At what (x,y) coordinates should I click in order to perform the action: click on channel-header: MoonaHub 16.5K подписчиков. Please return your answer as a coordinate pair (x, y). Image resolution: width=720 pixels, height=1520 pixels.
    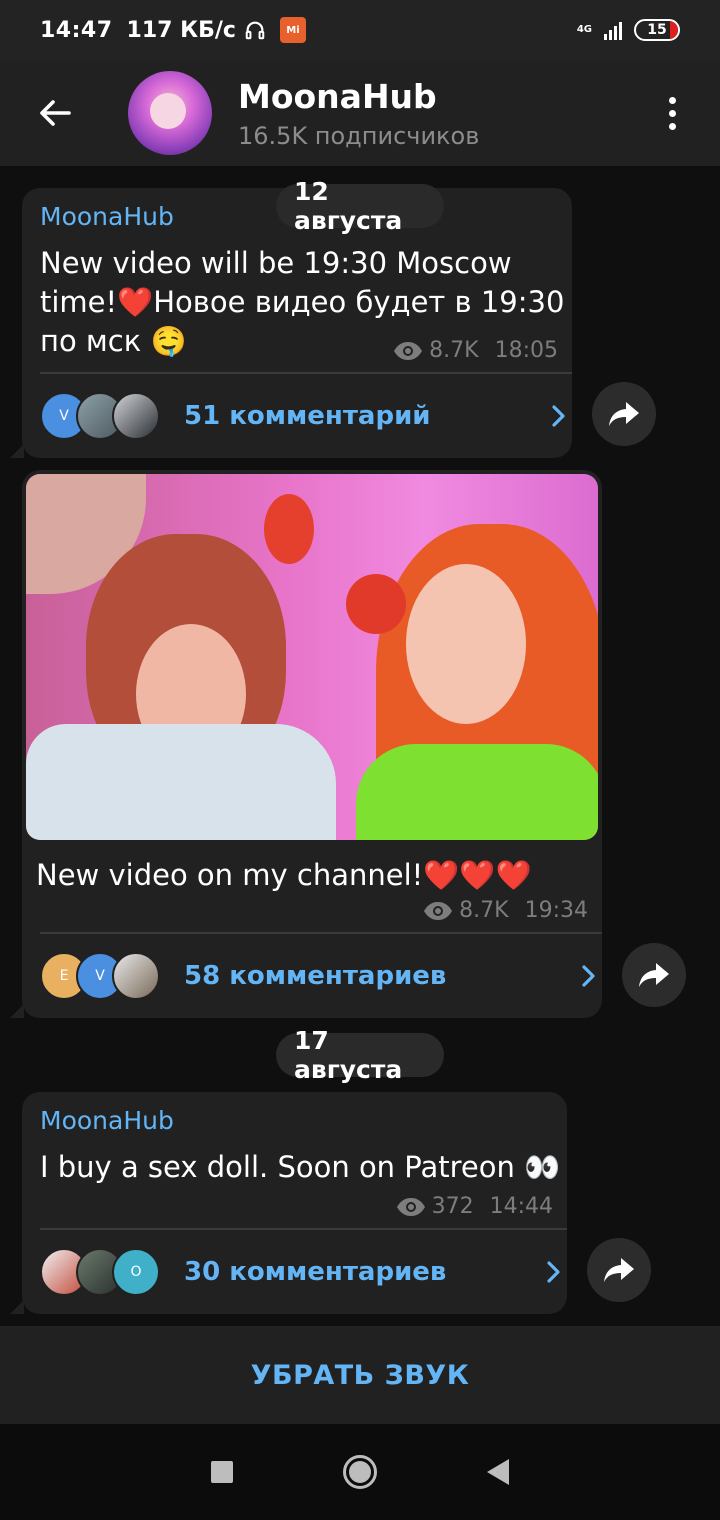
    Looking at the image, I should click on (360, 113).